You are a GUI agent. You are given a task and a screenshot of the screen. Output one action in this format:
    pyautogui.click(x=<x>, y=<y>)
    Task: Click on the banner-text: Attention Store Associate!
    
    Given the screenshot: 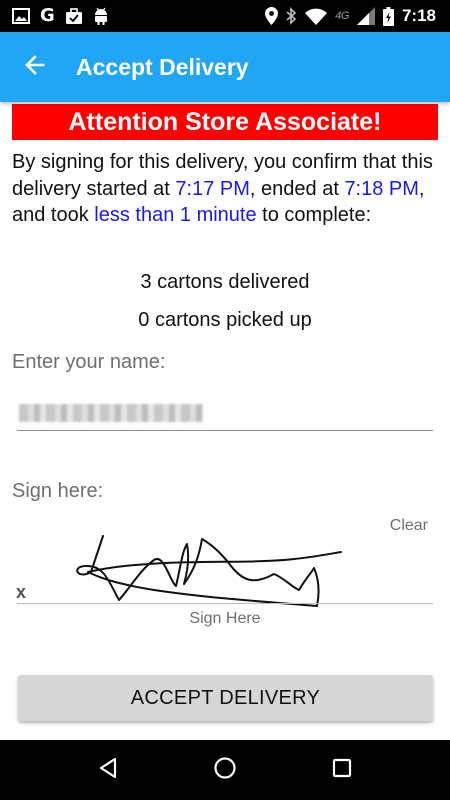 What is the action you would take?
    pyautogui.click(x=225, y=121)
    